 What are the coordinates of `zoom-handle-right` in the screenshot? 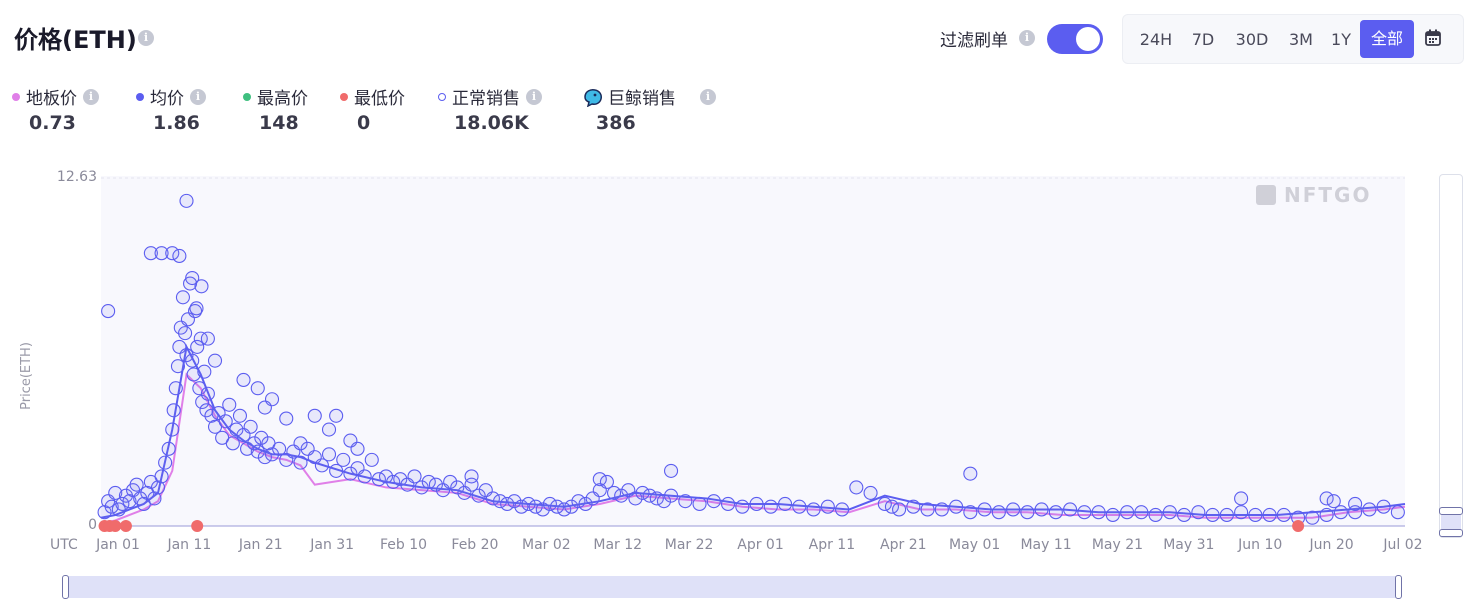 It's located at (1398, 587).